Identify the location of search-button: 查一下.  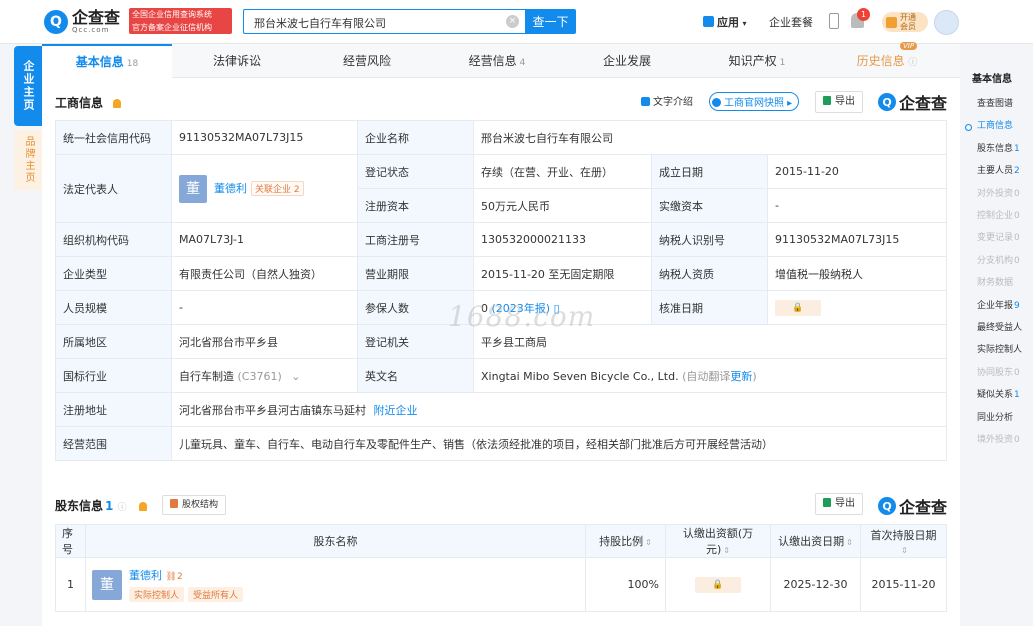
(550, 21).